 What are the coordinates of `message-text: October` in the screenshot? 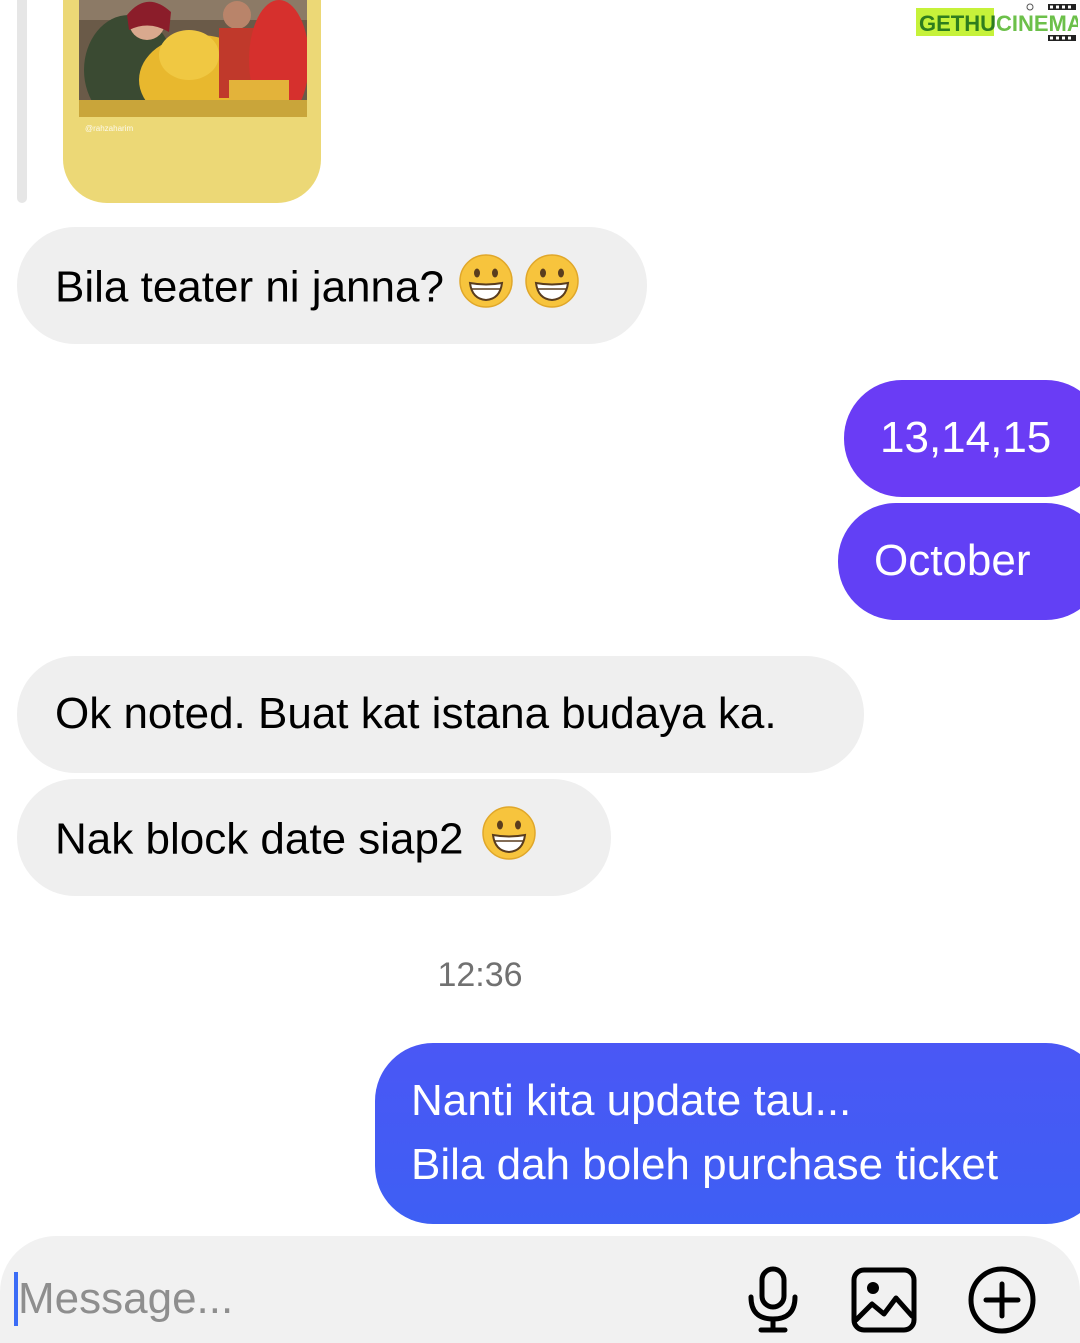 It's located at (952, 560).